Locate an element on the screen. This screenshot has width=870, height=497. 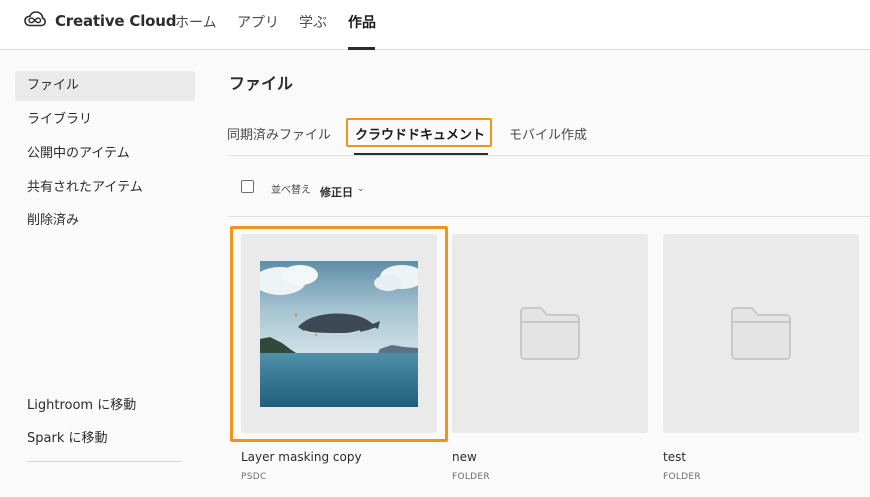
tab-highlight-box is located at coordinates (419, 132).